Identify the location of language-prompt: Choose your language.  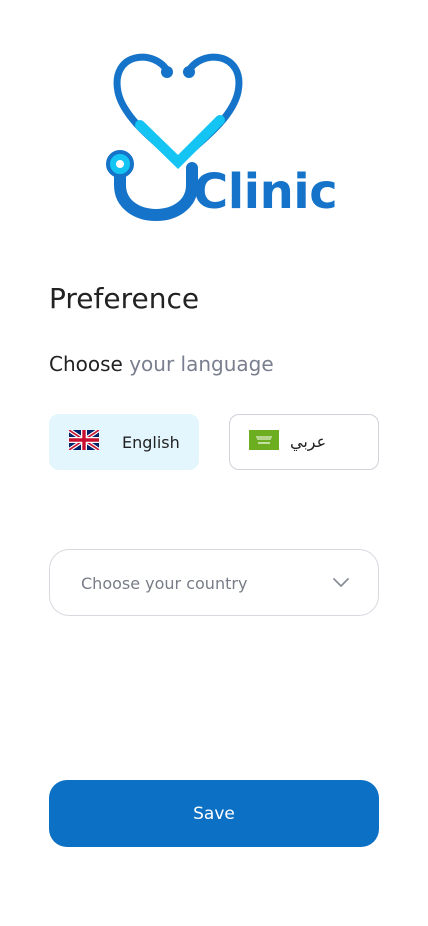
(161, 364).